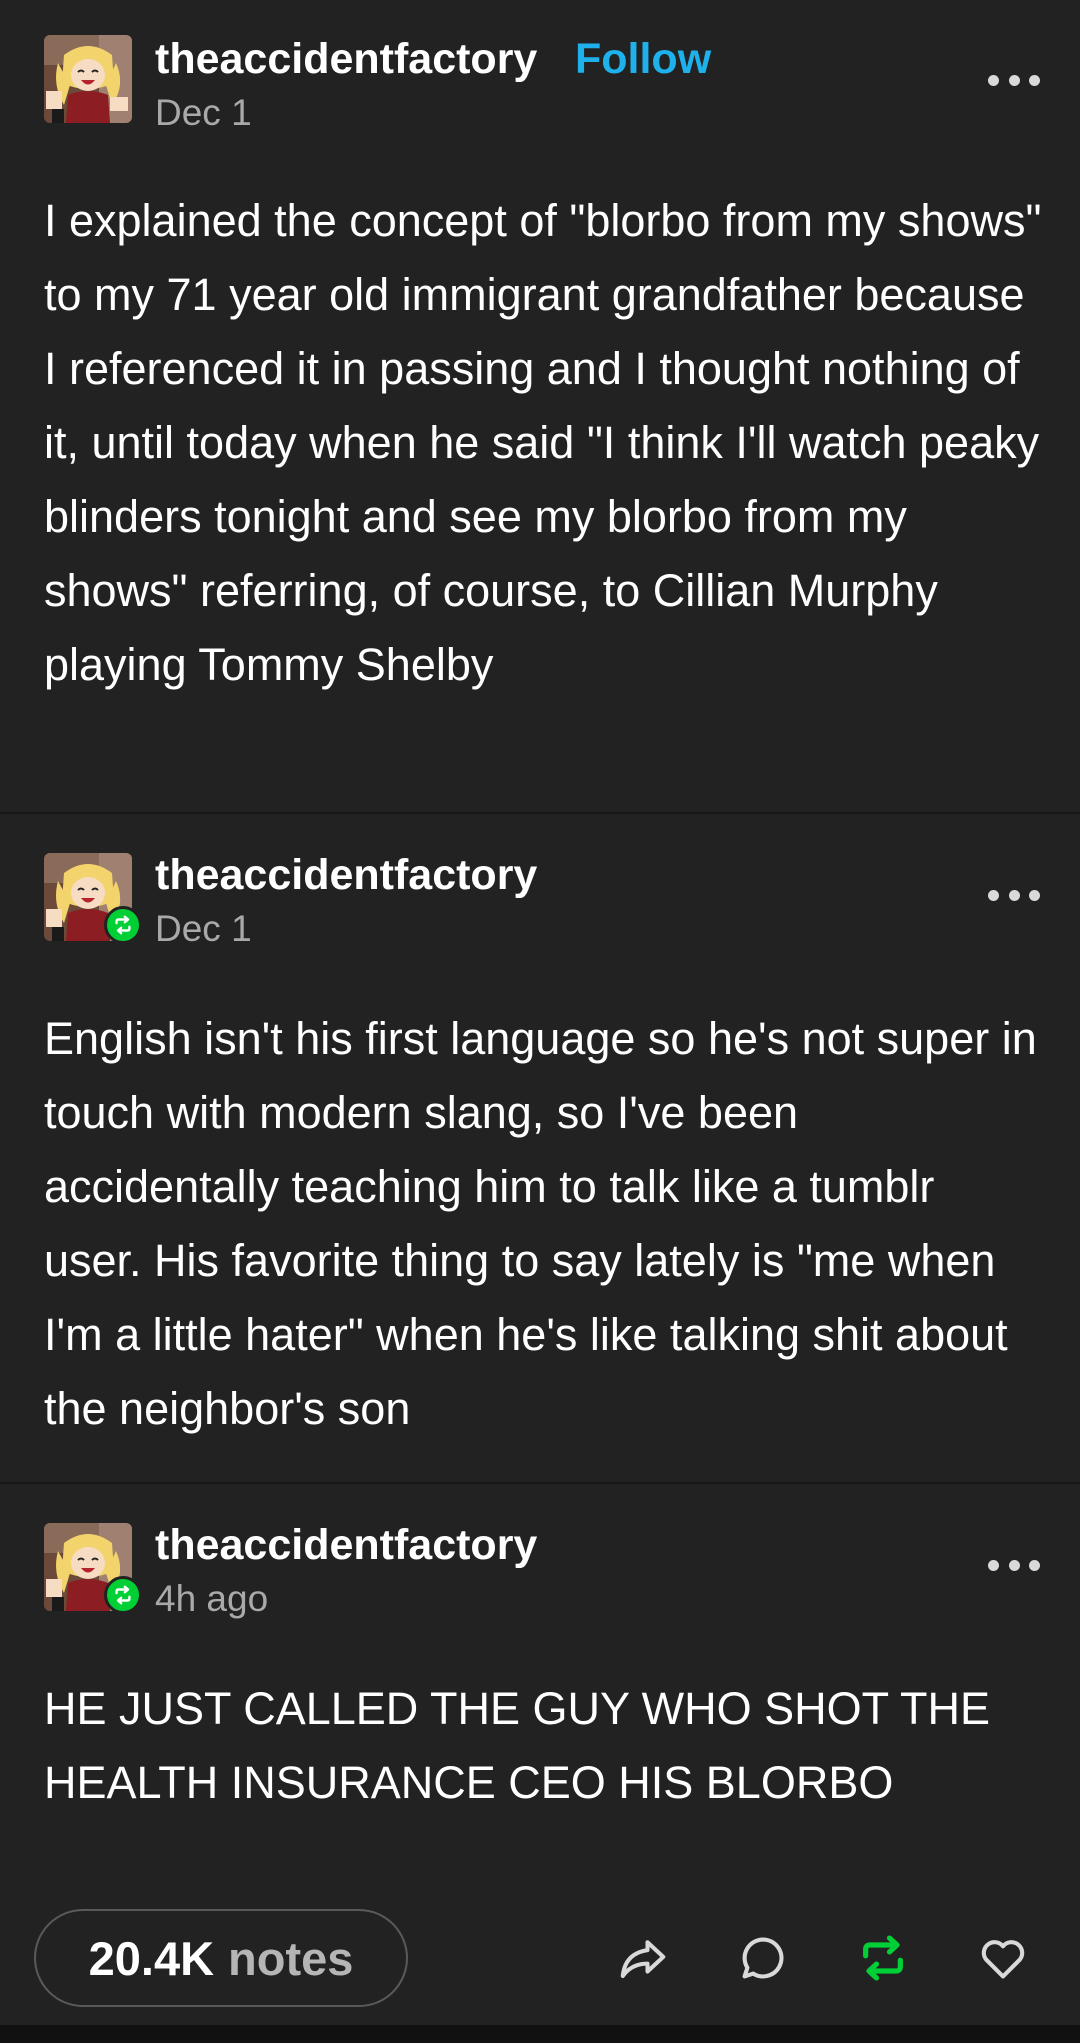 The image size is (1080, 2043). Describe the element at coordinates (540, 66) in the screenshot. I see `post-header: theaccidentfactory Follow Dec 1` at that location.